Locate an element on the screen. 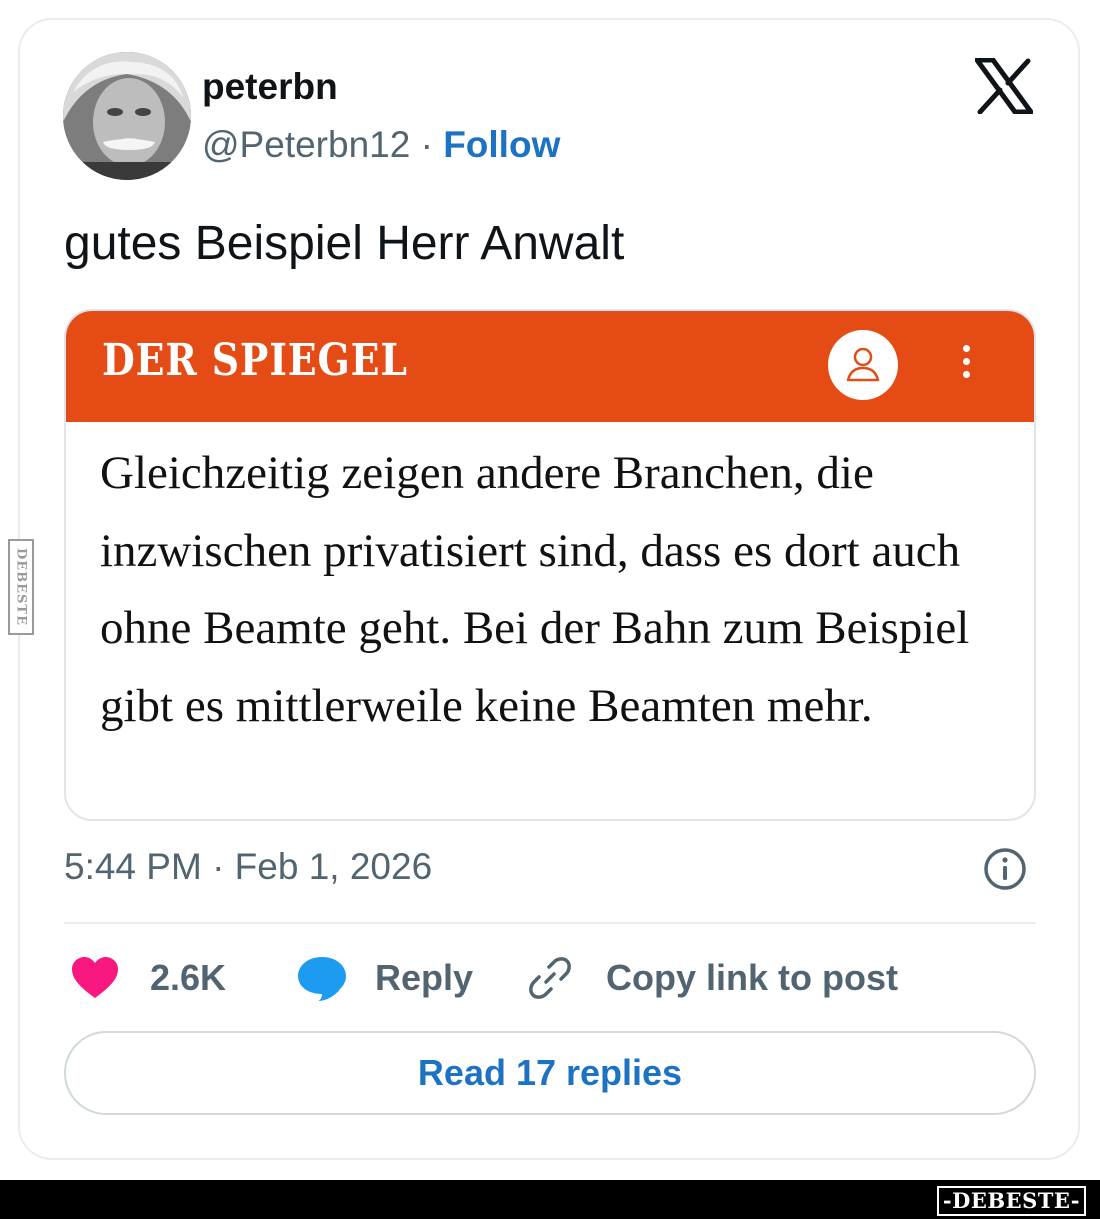 The height and width of the screenshot is (1219, 1100). info-icon is located at coordinates (1005, 869).